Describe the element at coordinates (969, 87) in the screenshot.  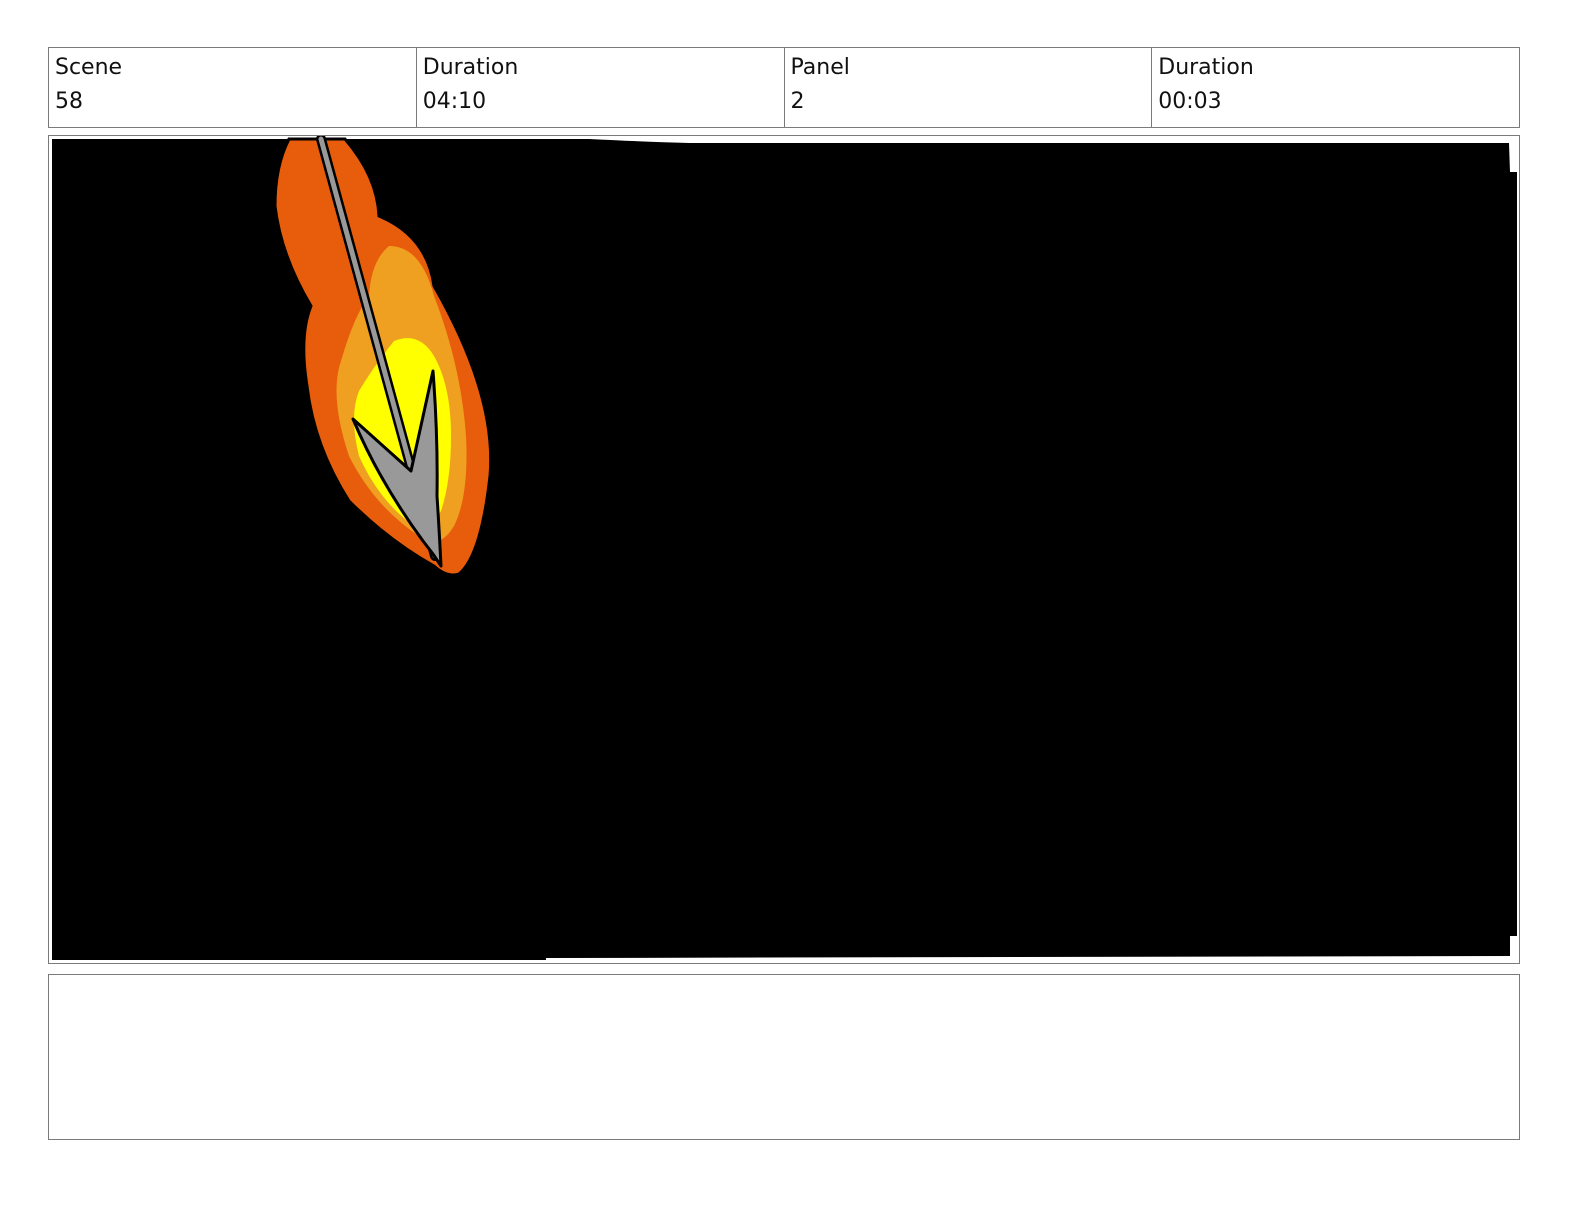
I see `panel-cell: Panel 2` at that location.